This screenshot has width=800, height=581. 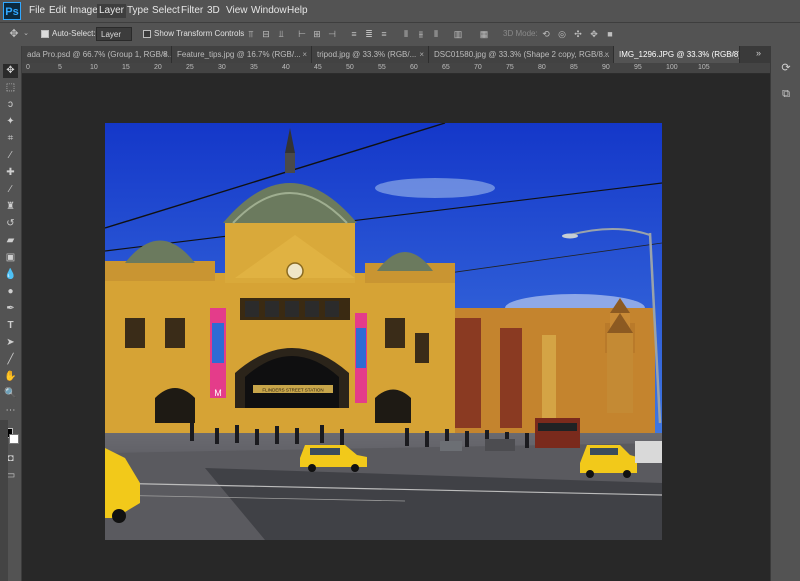 I want to click on ruler-mark: 25, so click(x=190, y=67).